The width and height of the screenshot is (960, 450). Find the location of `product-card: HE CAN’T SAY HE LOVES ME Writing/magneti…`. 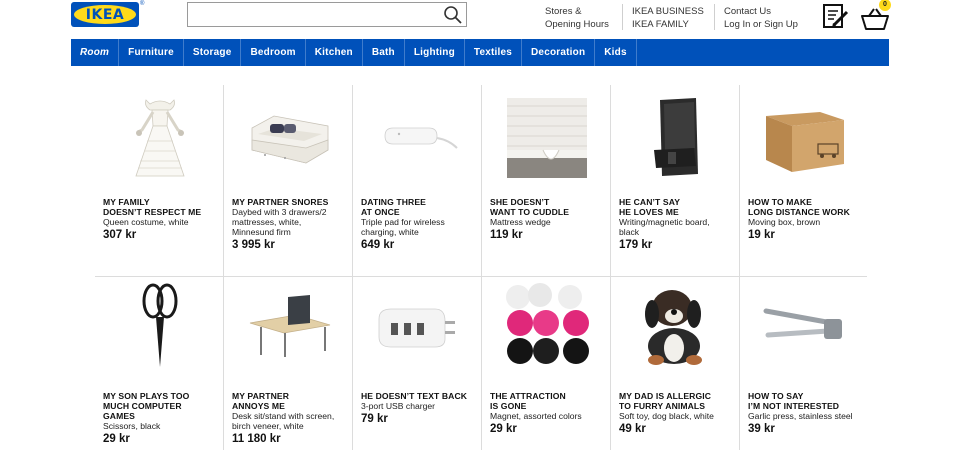

product-card: HE CAN’T SAY HE LOVES ME Writing/magneti… is located at coordinates (675, 180).